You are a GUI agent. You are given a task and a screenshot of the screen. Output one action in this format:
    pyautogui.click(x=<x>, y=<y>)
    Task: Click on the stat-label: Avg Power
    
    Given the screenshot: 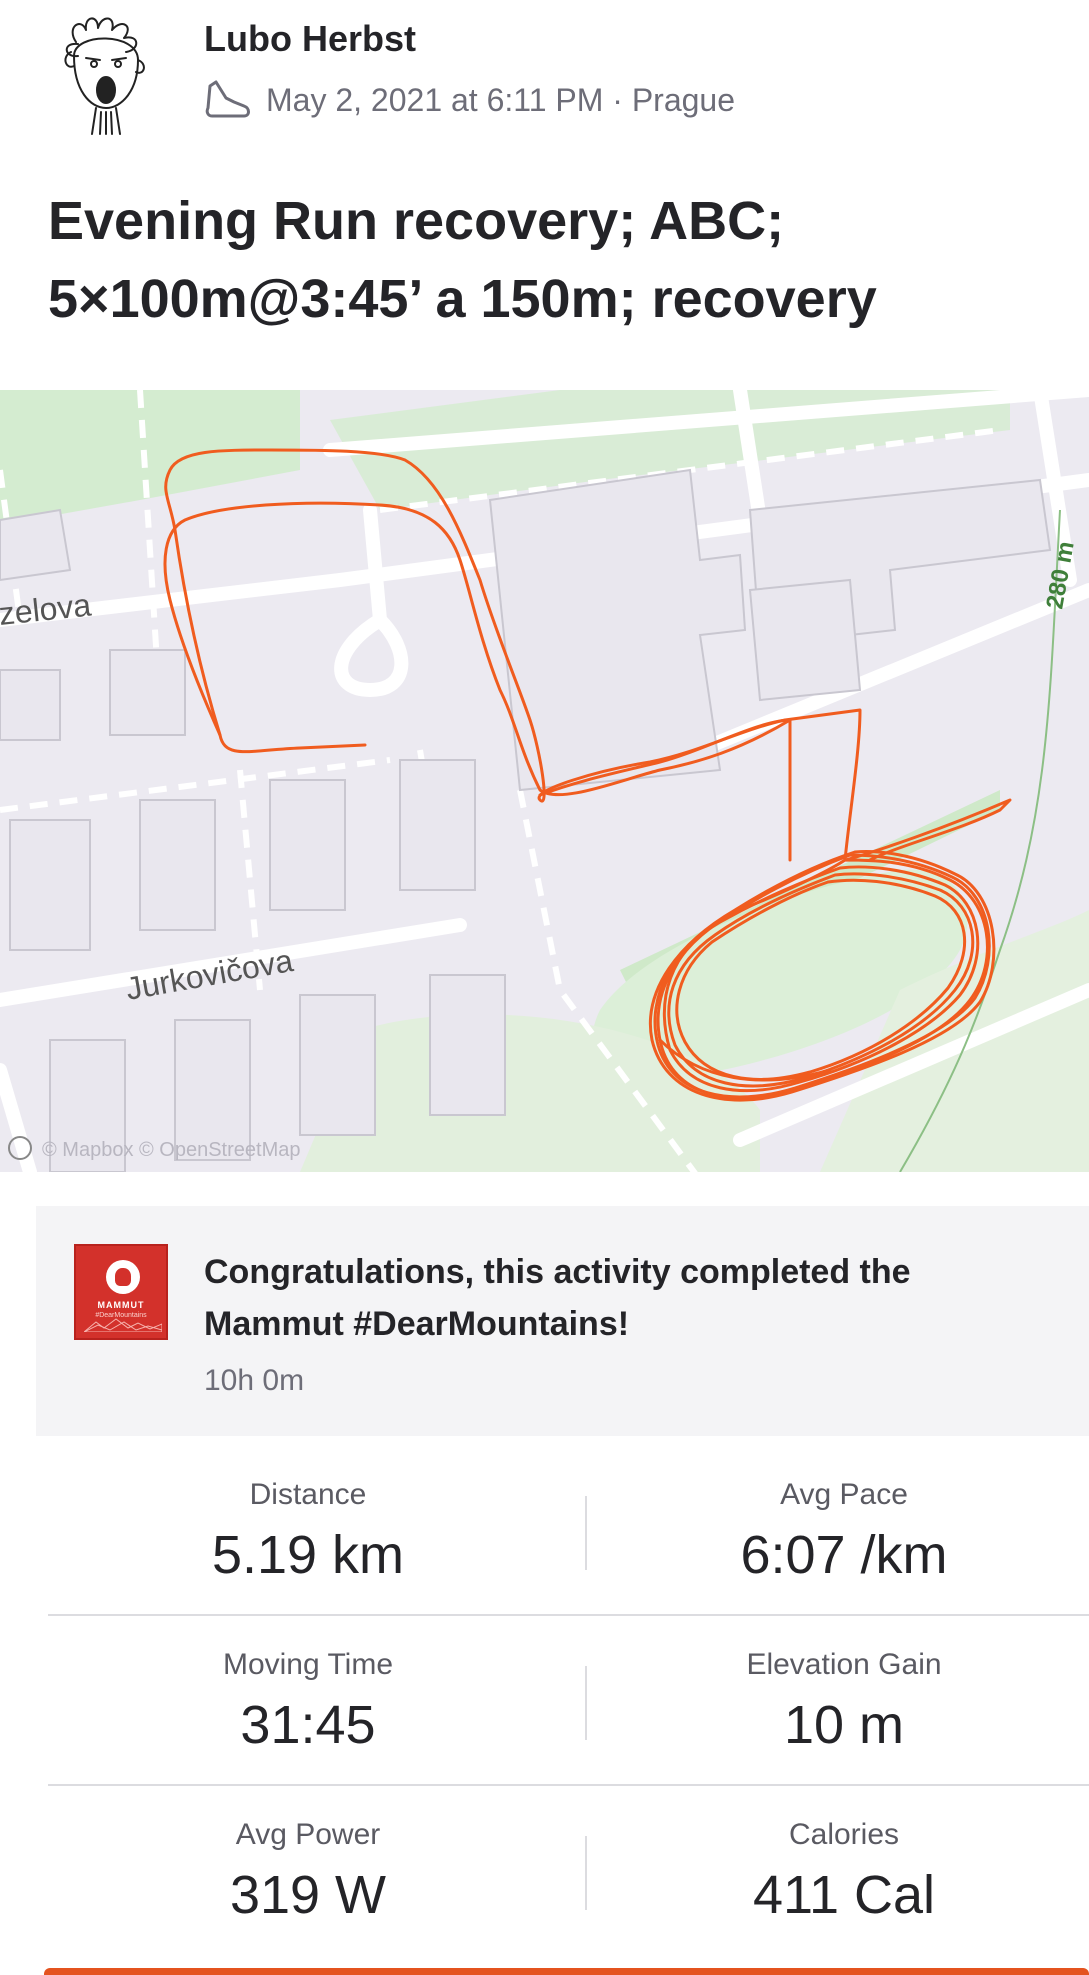 What is the action you would take?
    pyautogui.click(x=308, y=1834)
    